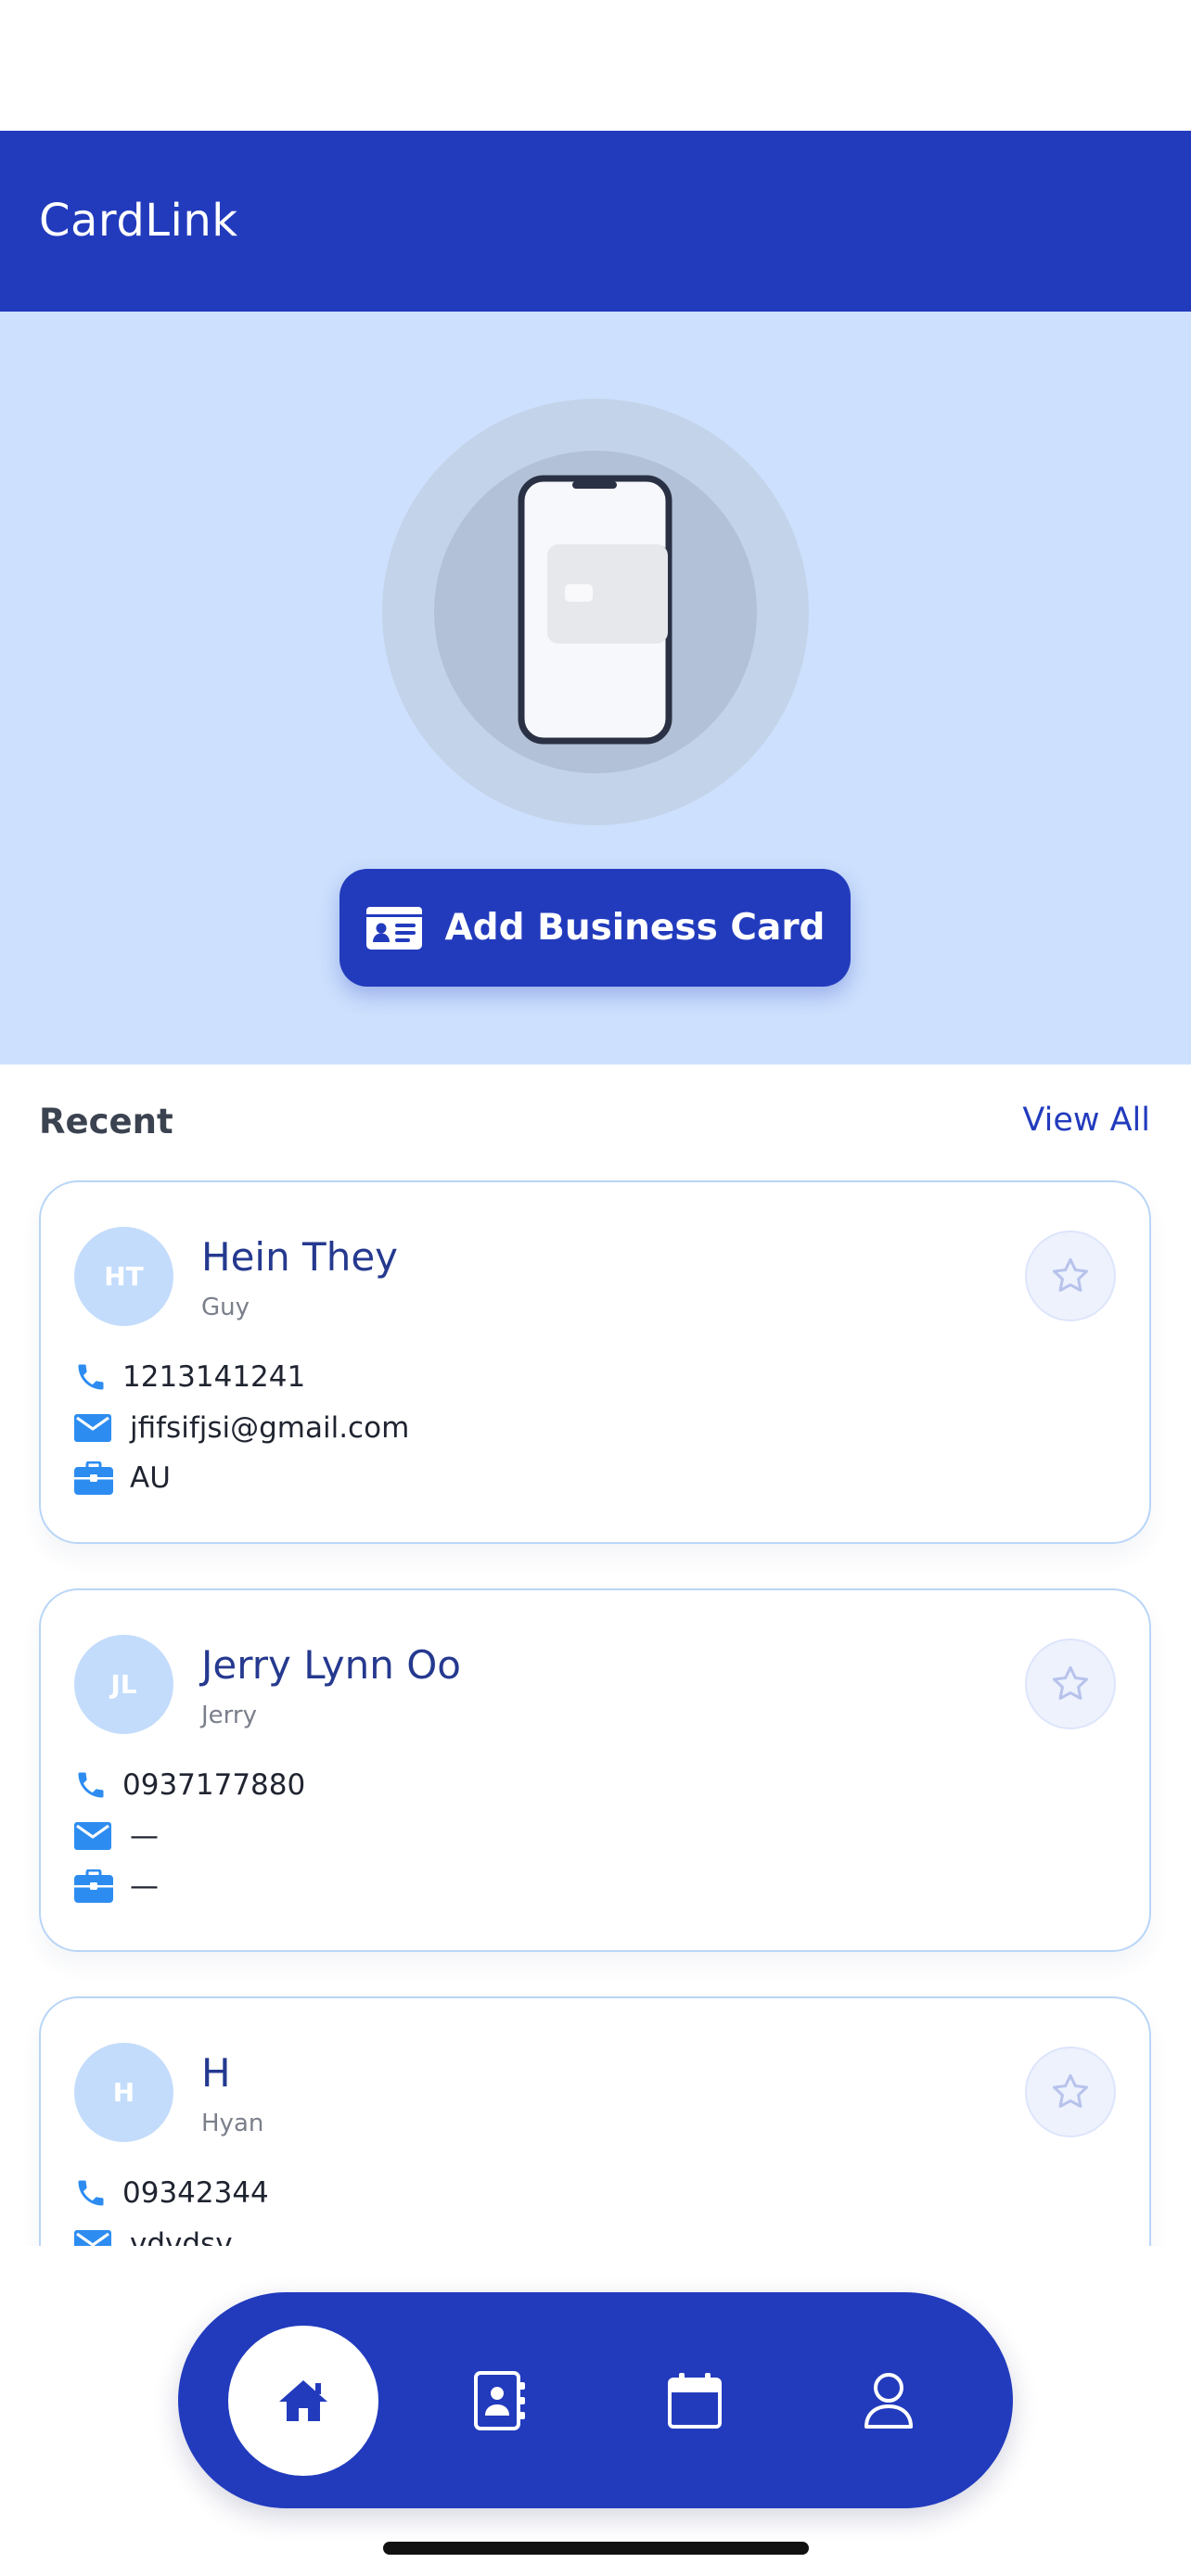 The image size is (1191, 2576). I want to click on recent-section-title: Recent, so click(106, 1122).